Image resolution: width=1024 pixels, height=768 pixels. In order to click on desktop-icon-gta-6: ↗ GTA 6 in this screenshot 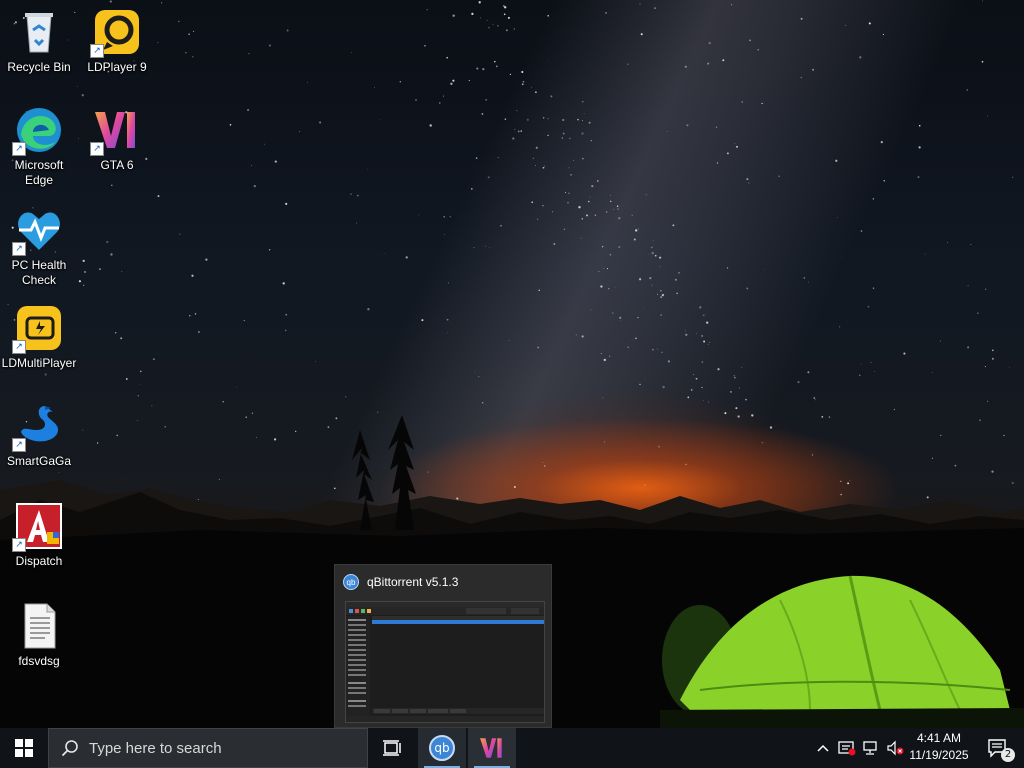, I will do `click(117, 139)`.